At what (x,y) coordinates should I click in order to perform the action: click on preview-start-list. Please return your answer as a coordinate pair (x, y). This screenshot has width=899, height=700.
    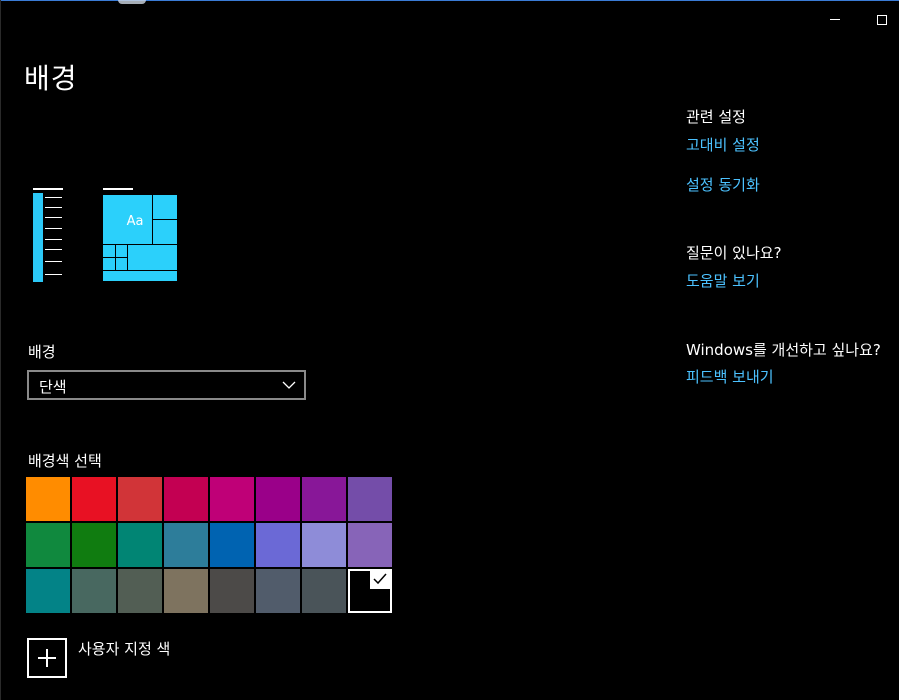
    Looking at the image, I should click on (38, 237).